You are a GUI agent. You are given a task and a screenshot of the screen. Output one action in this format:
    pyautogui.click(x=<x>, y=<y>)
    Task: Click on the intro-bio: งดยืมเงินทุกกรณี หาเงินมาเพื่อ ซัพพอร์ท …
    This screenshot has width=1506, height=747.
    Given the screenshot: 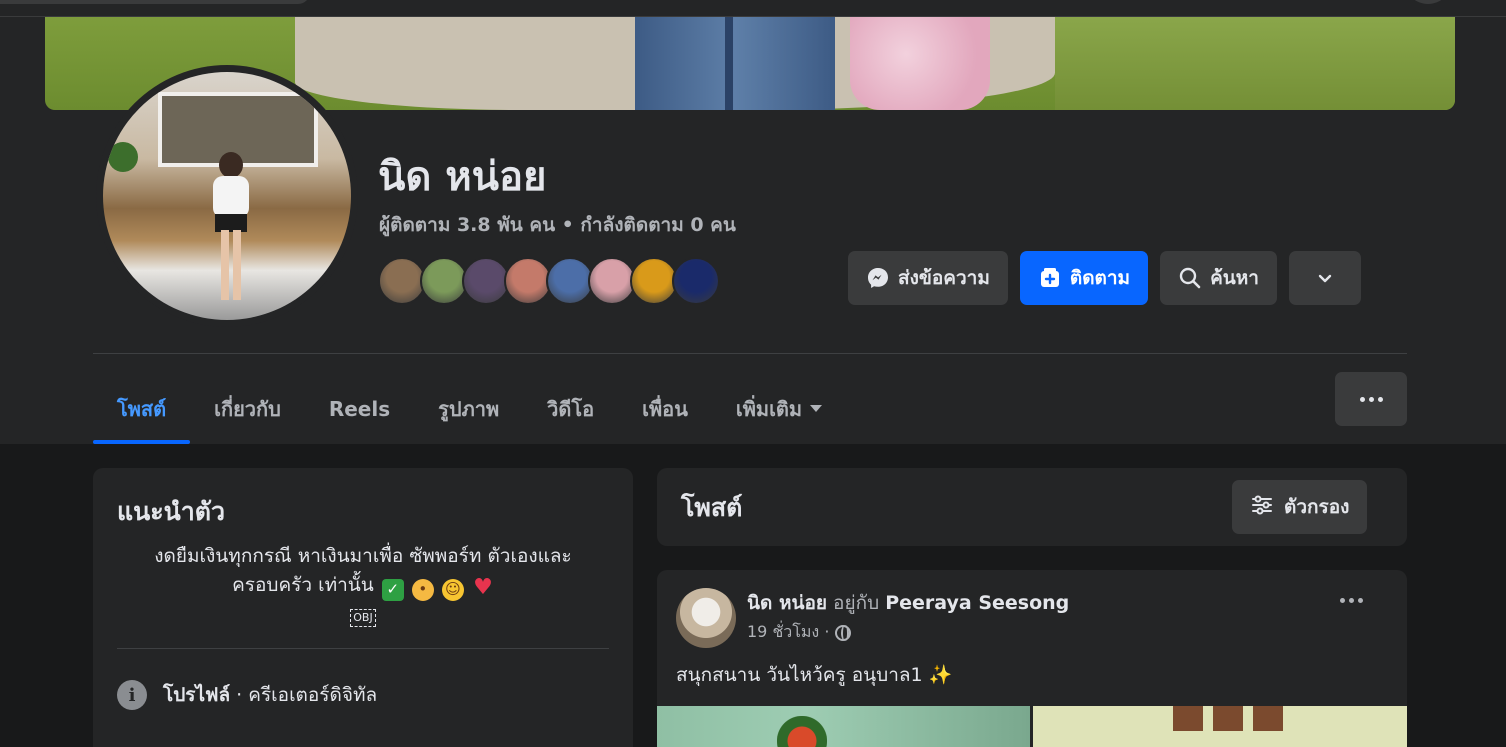 What is the action you would take?
    pyautogui.click(x=363, y=586)
    